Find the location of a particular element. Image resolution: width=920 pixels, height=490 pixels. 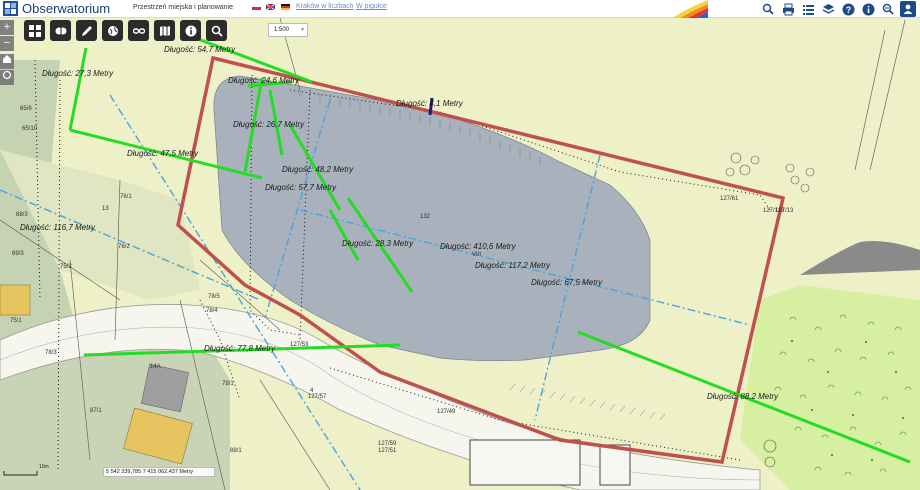

svg-text: 127/51 is located at coordinates (387, 451).